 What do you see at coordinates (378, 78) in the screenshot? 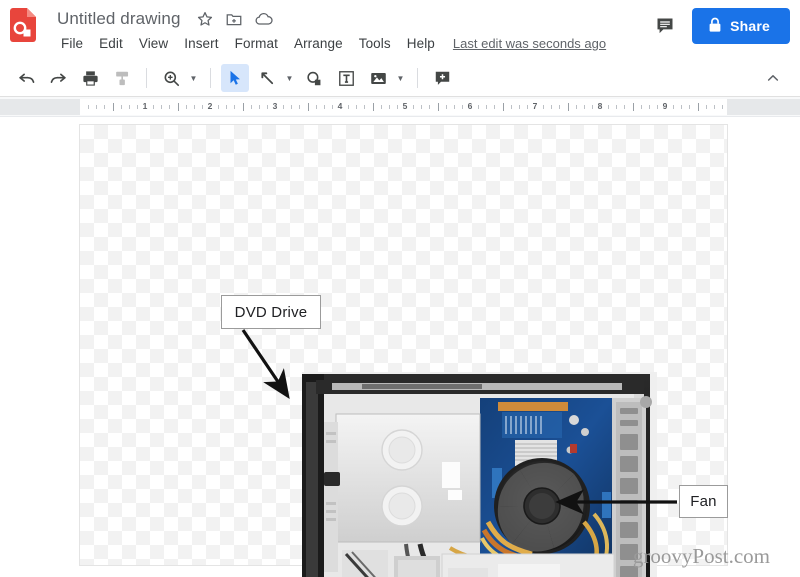
I see `image-icon` at bounding box center [378, 78].